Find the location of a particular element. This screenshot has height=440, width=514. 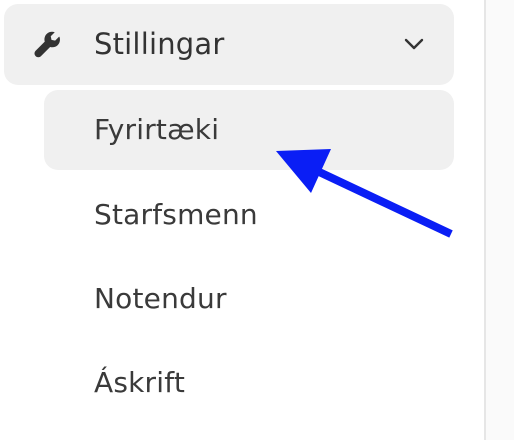

sidebar-section-label: Stillingar is located at coordinates (159, 44).